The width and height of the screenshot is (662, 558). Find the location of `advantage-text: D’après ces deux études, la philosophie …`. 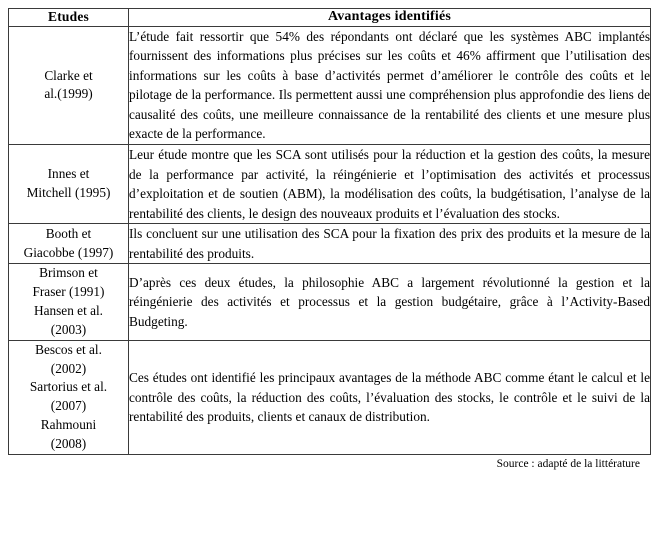

advantage-text: D’après ces deux études, la philosophie … is located at coordinates (389, 301).